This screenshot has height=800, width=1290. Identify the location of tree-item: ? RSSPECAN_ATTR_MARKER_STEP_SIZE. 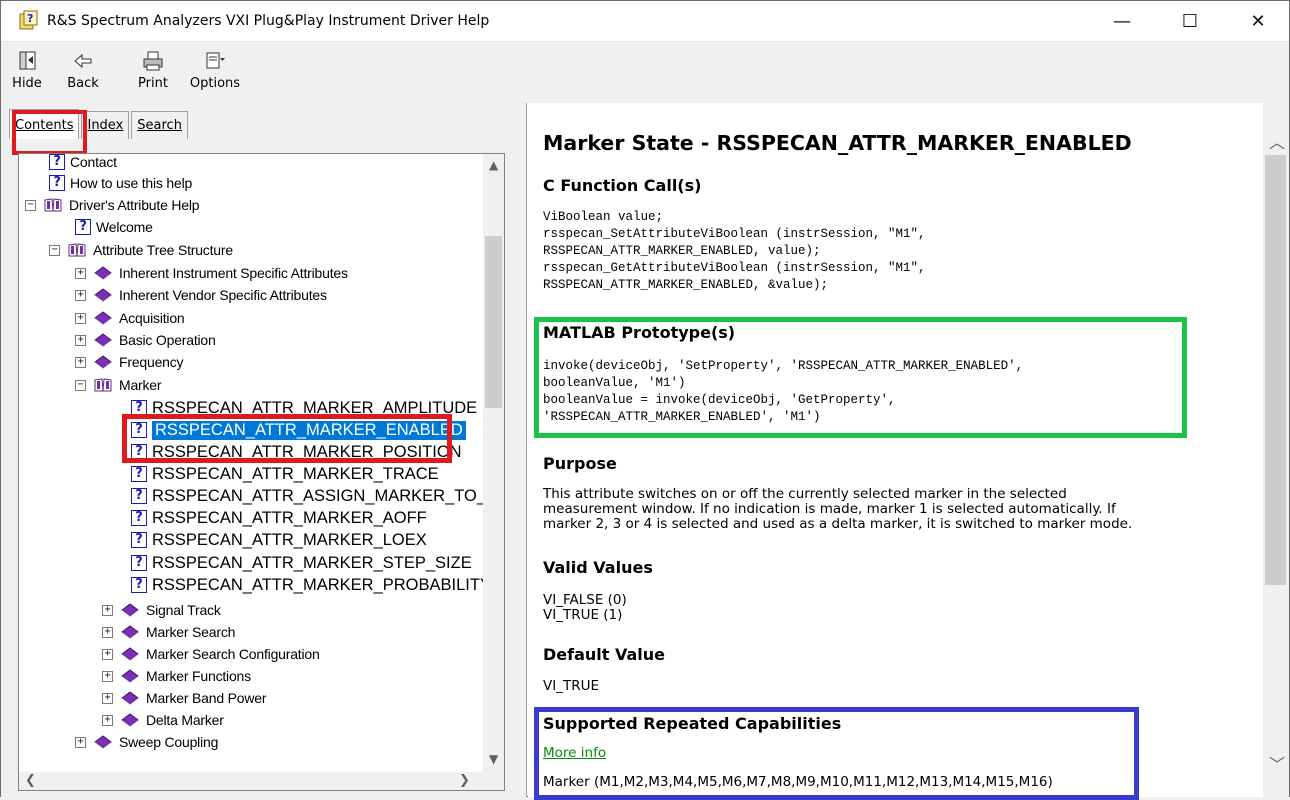
(301, 563).